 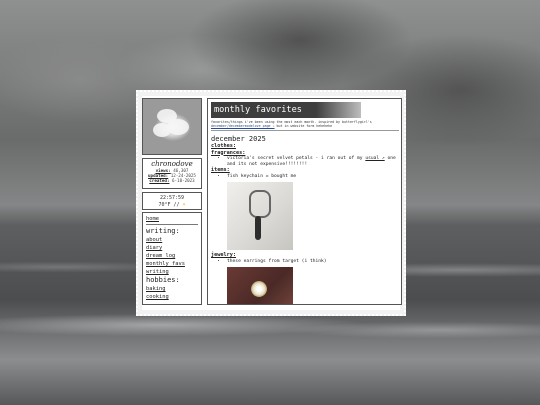 What do you see at coordinates (172, 240) in the screenshot?
I see `nav-link-about: about` at bounding box center [172, 240].